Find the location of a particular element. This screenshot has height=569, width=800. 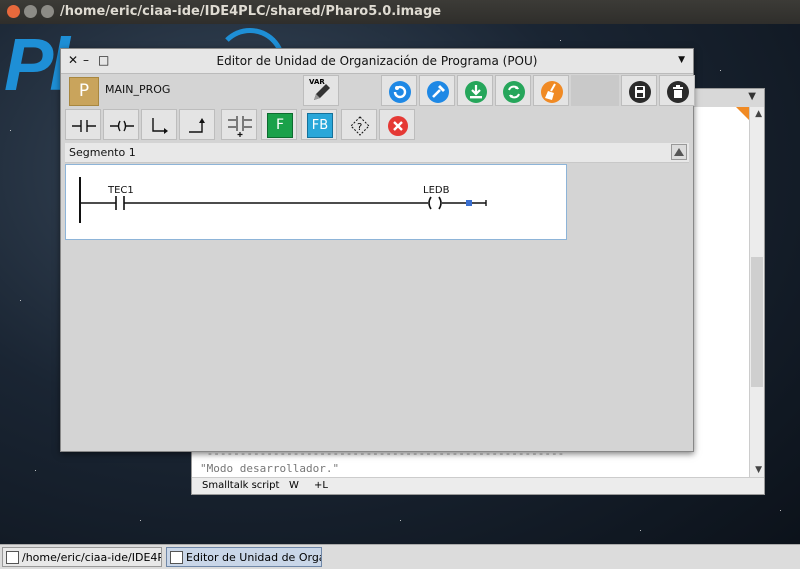

branch-up-button is located at coordinates (197, 124).